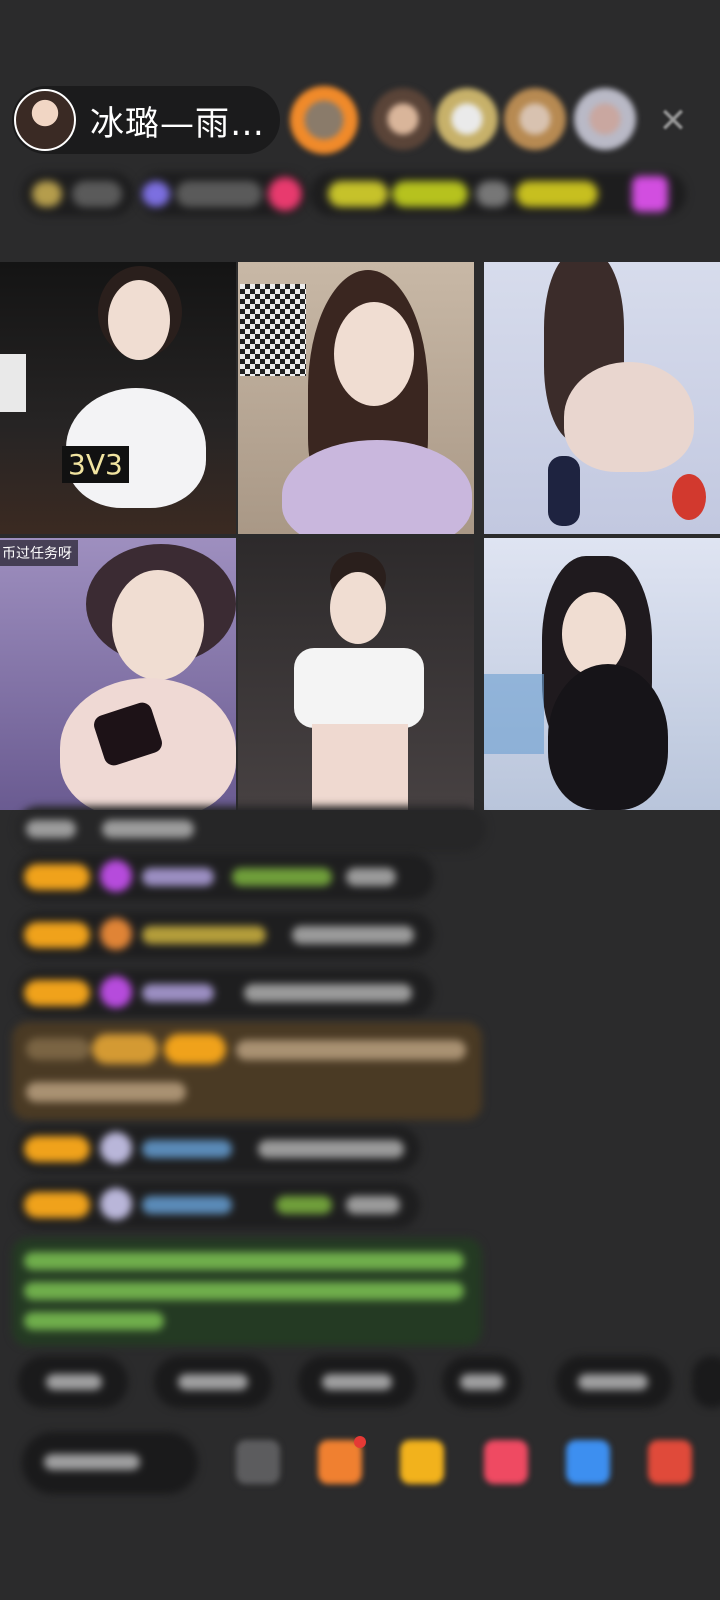 Image resolution: width=720 pixels, height=1600 pixels. Describe the element at coordinates (118, 674) in the screenshot. I see `video-tile-4: 币过任务呀` at that location.